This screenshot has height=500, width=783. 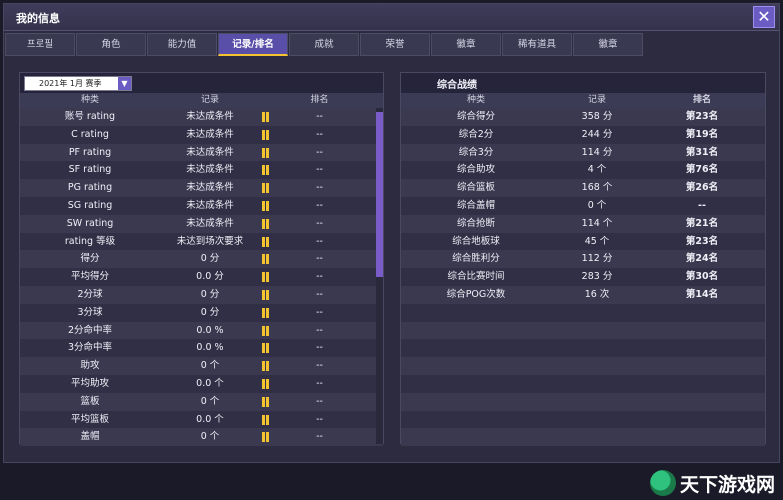 I want to click on tab-3: 记录/排名, so click(x=253, y=44).